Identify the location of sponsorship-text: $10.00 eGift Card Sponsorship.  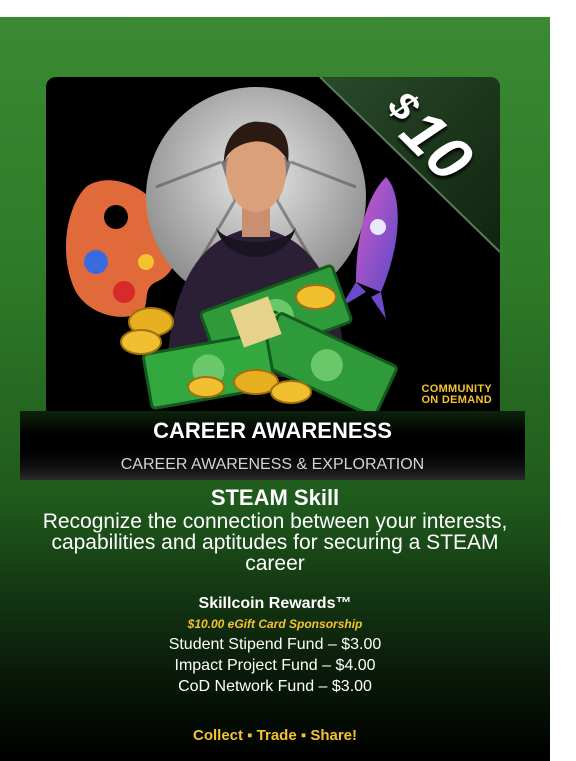
(275, 624).